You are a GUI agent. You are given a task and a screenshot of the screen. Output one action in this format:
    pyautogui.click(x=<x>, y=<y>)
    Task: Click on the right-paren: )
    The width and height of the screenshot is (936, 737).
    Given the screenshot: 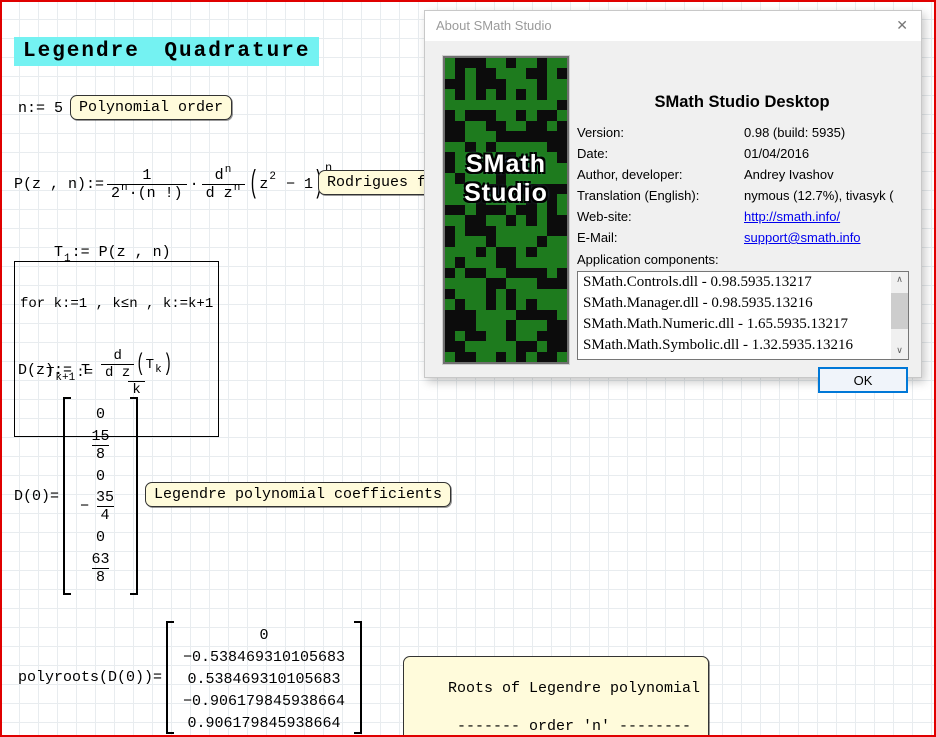 What is the action you would take?
    pyautogui.click(x=168, y=364)
    